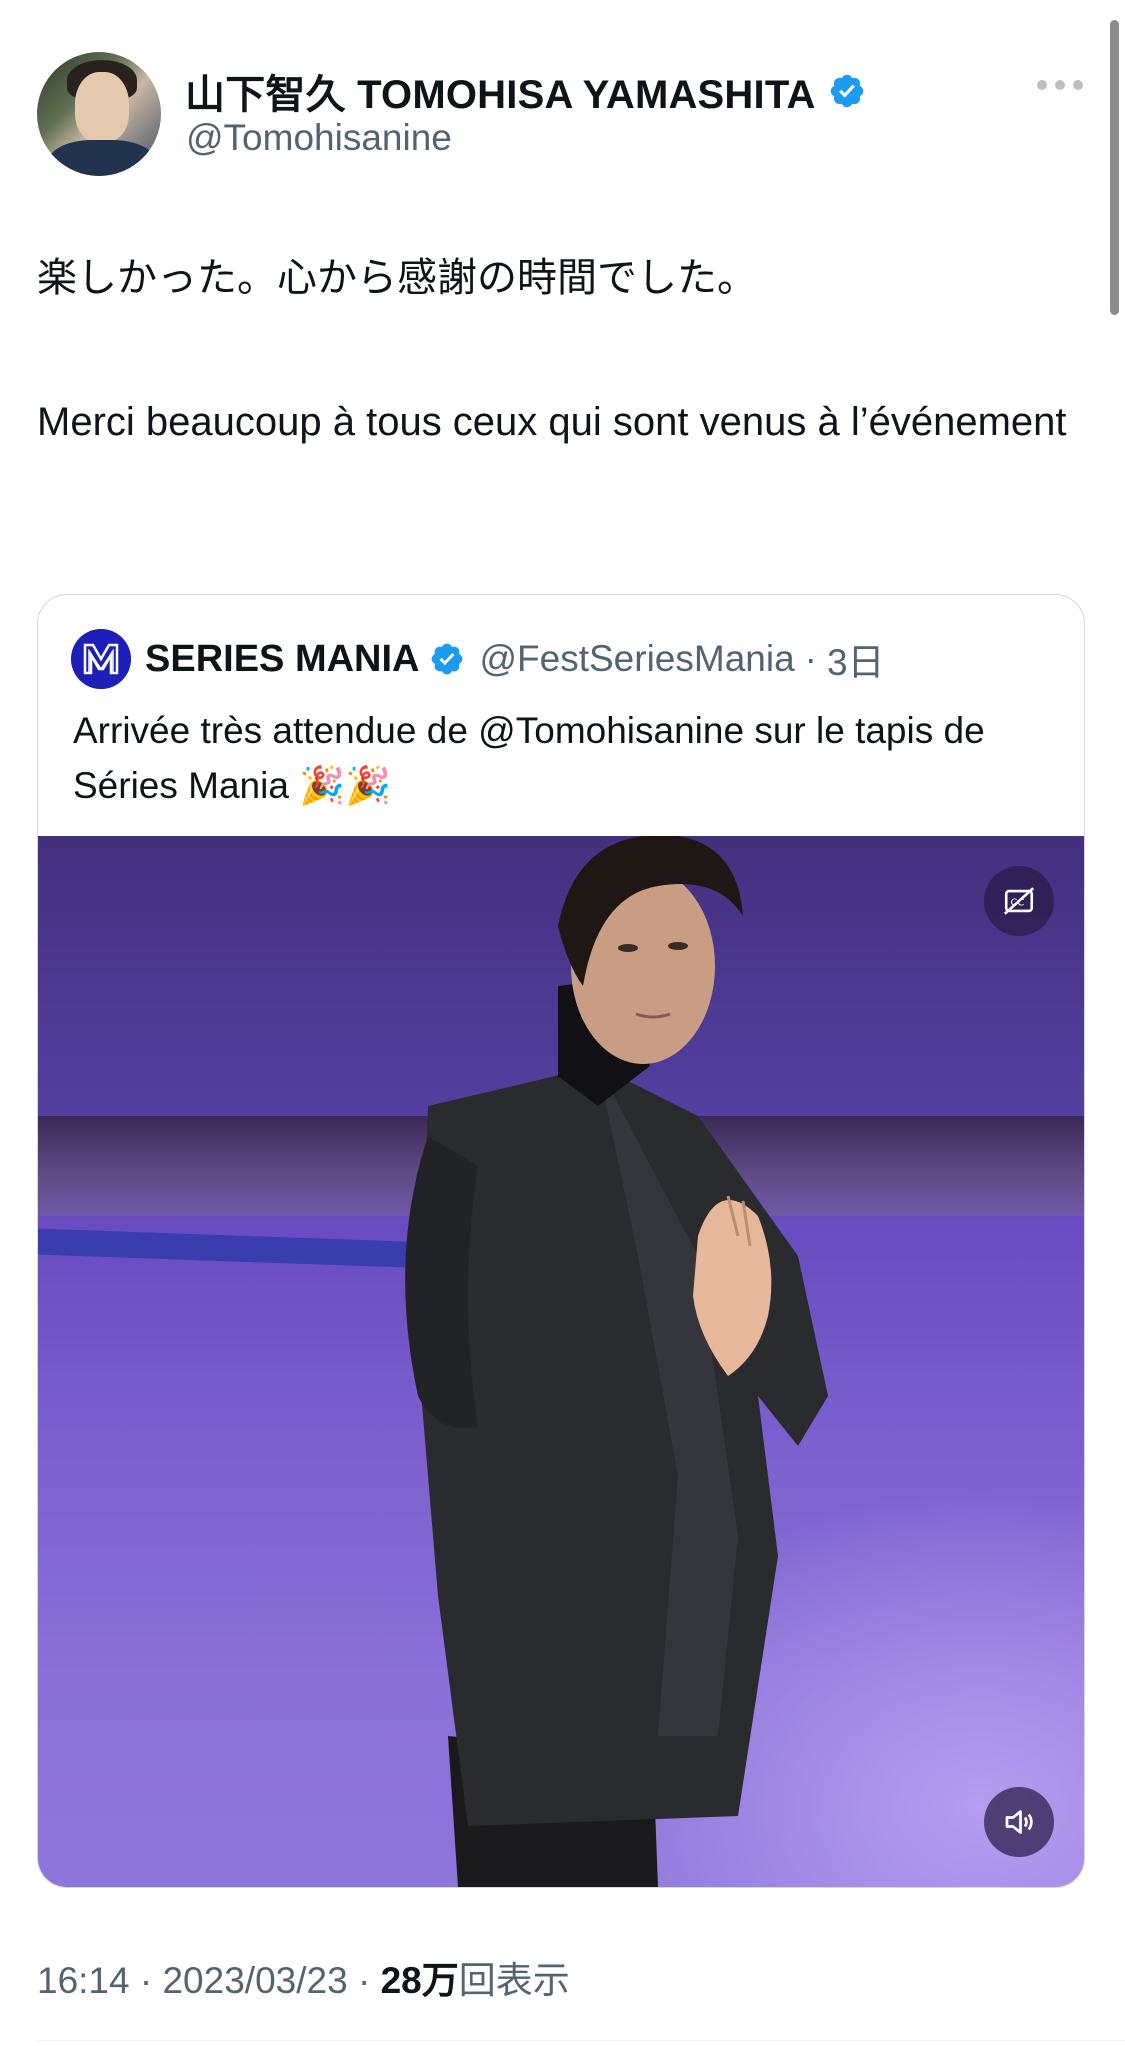  What do you see at coordinates (99, 114) in the screenshot?
I see `author-avatar` at bounding box center [99, 114].